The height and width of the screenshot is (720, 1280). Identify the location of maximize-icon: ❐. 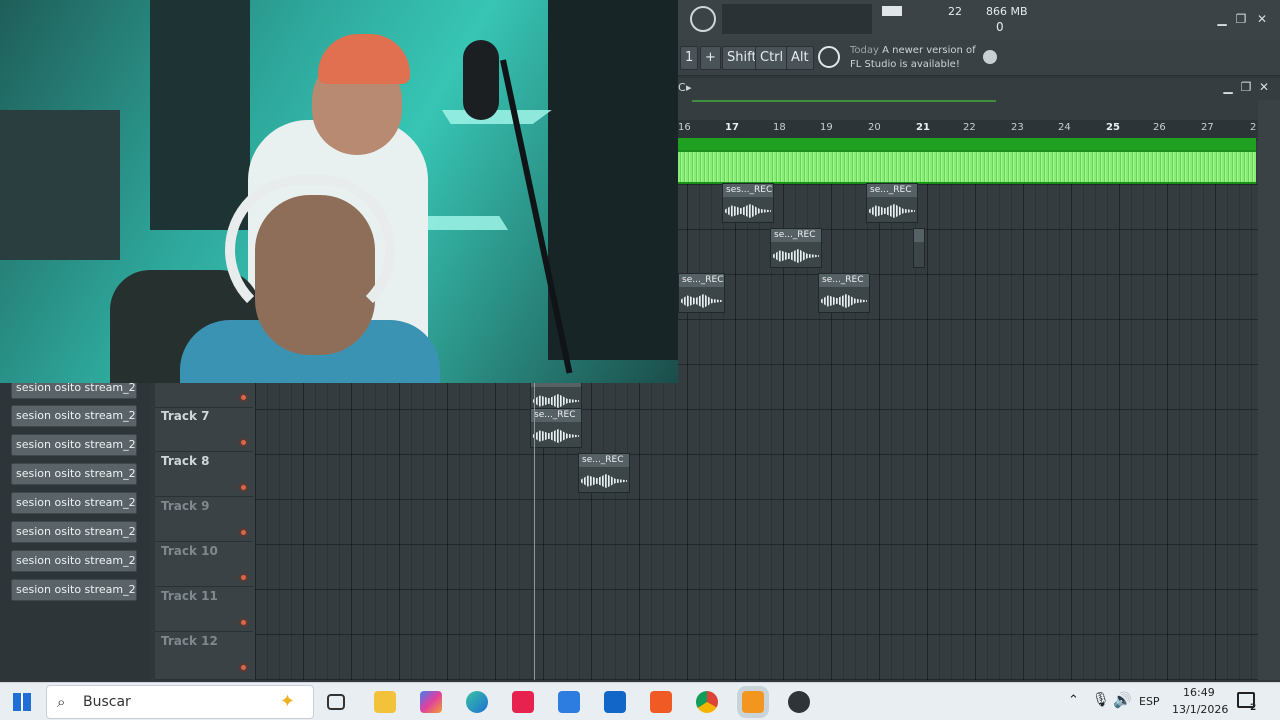
(1241, 19).